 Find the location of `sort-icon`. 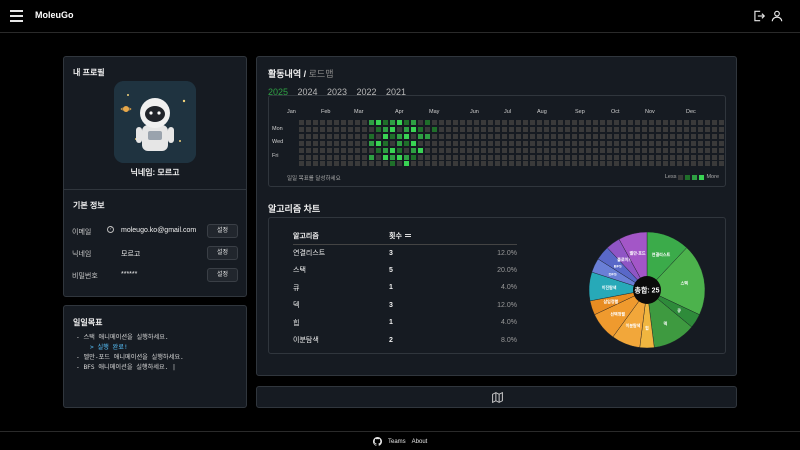

sort-icon is located at coordinates (407, 235).